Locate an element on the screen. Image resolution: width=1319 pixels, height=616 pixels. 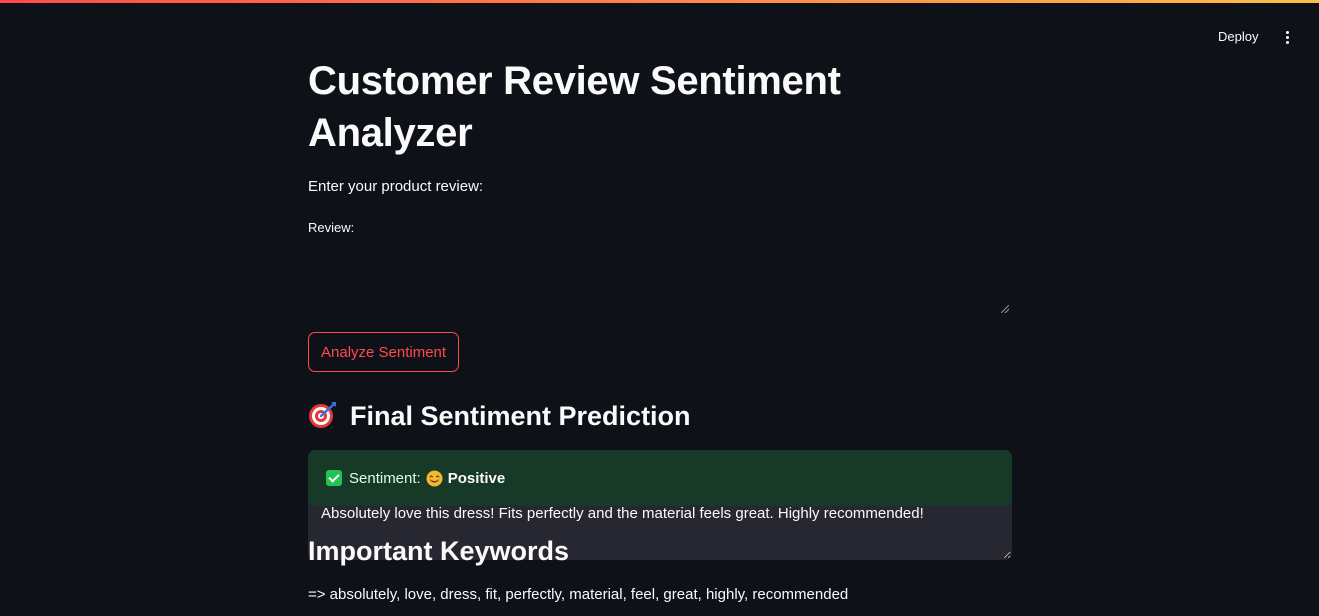
smile-icon is located at coordinates (434, 478).